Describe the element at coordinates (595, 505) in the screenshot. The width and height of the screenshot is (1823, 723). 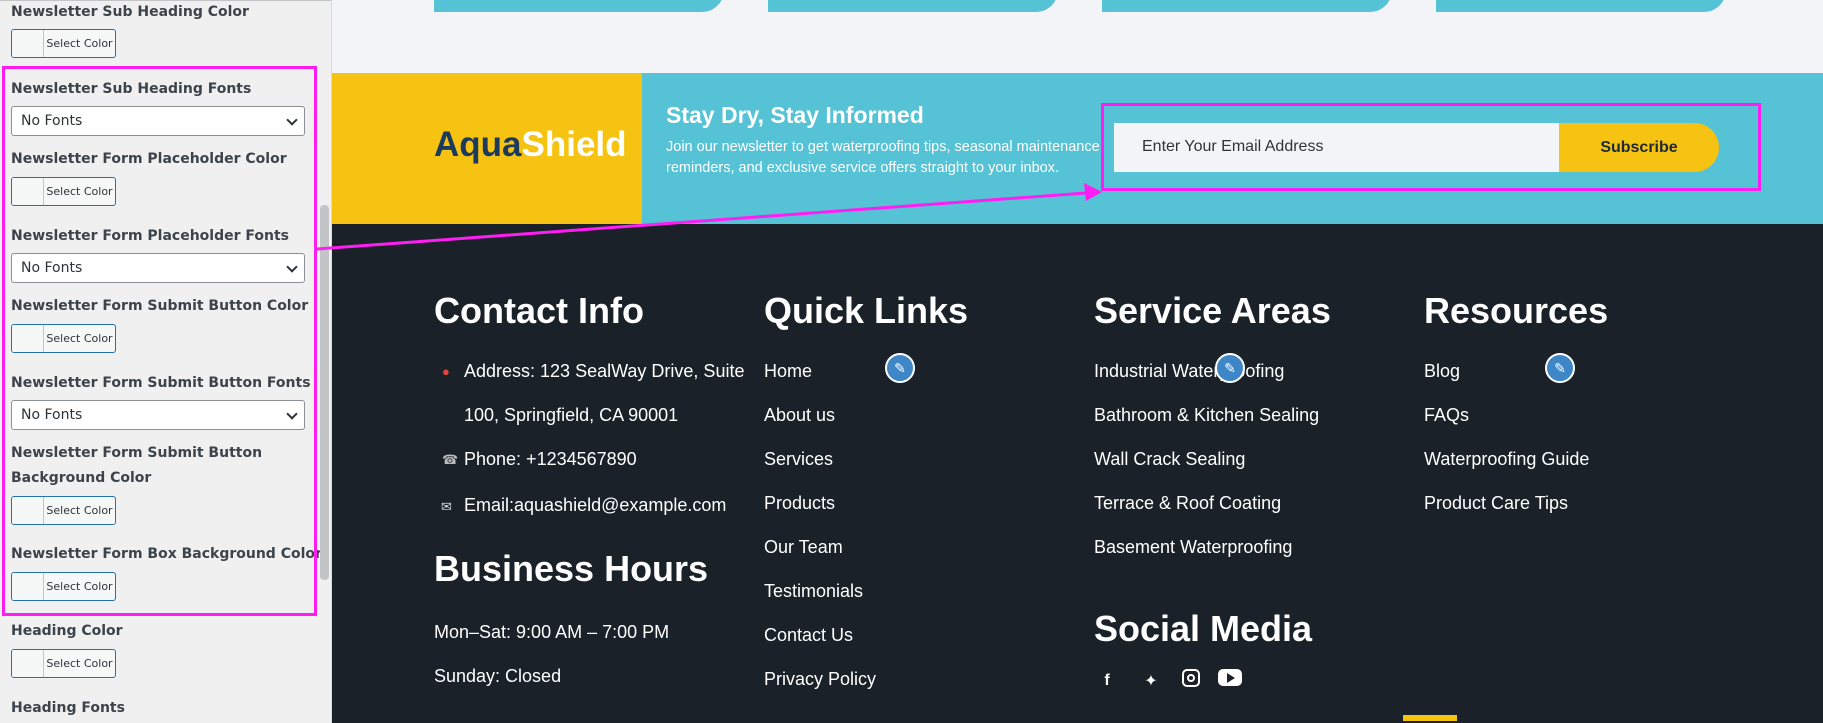
I see `contact-email: Email:aquashield@example.com` at that location.